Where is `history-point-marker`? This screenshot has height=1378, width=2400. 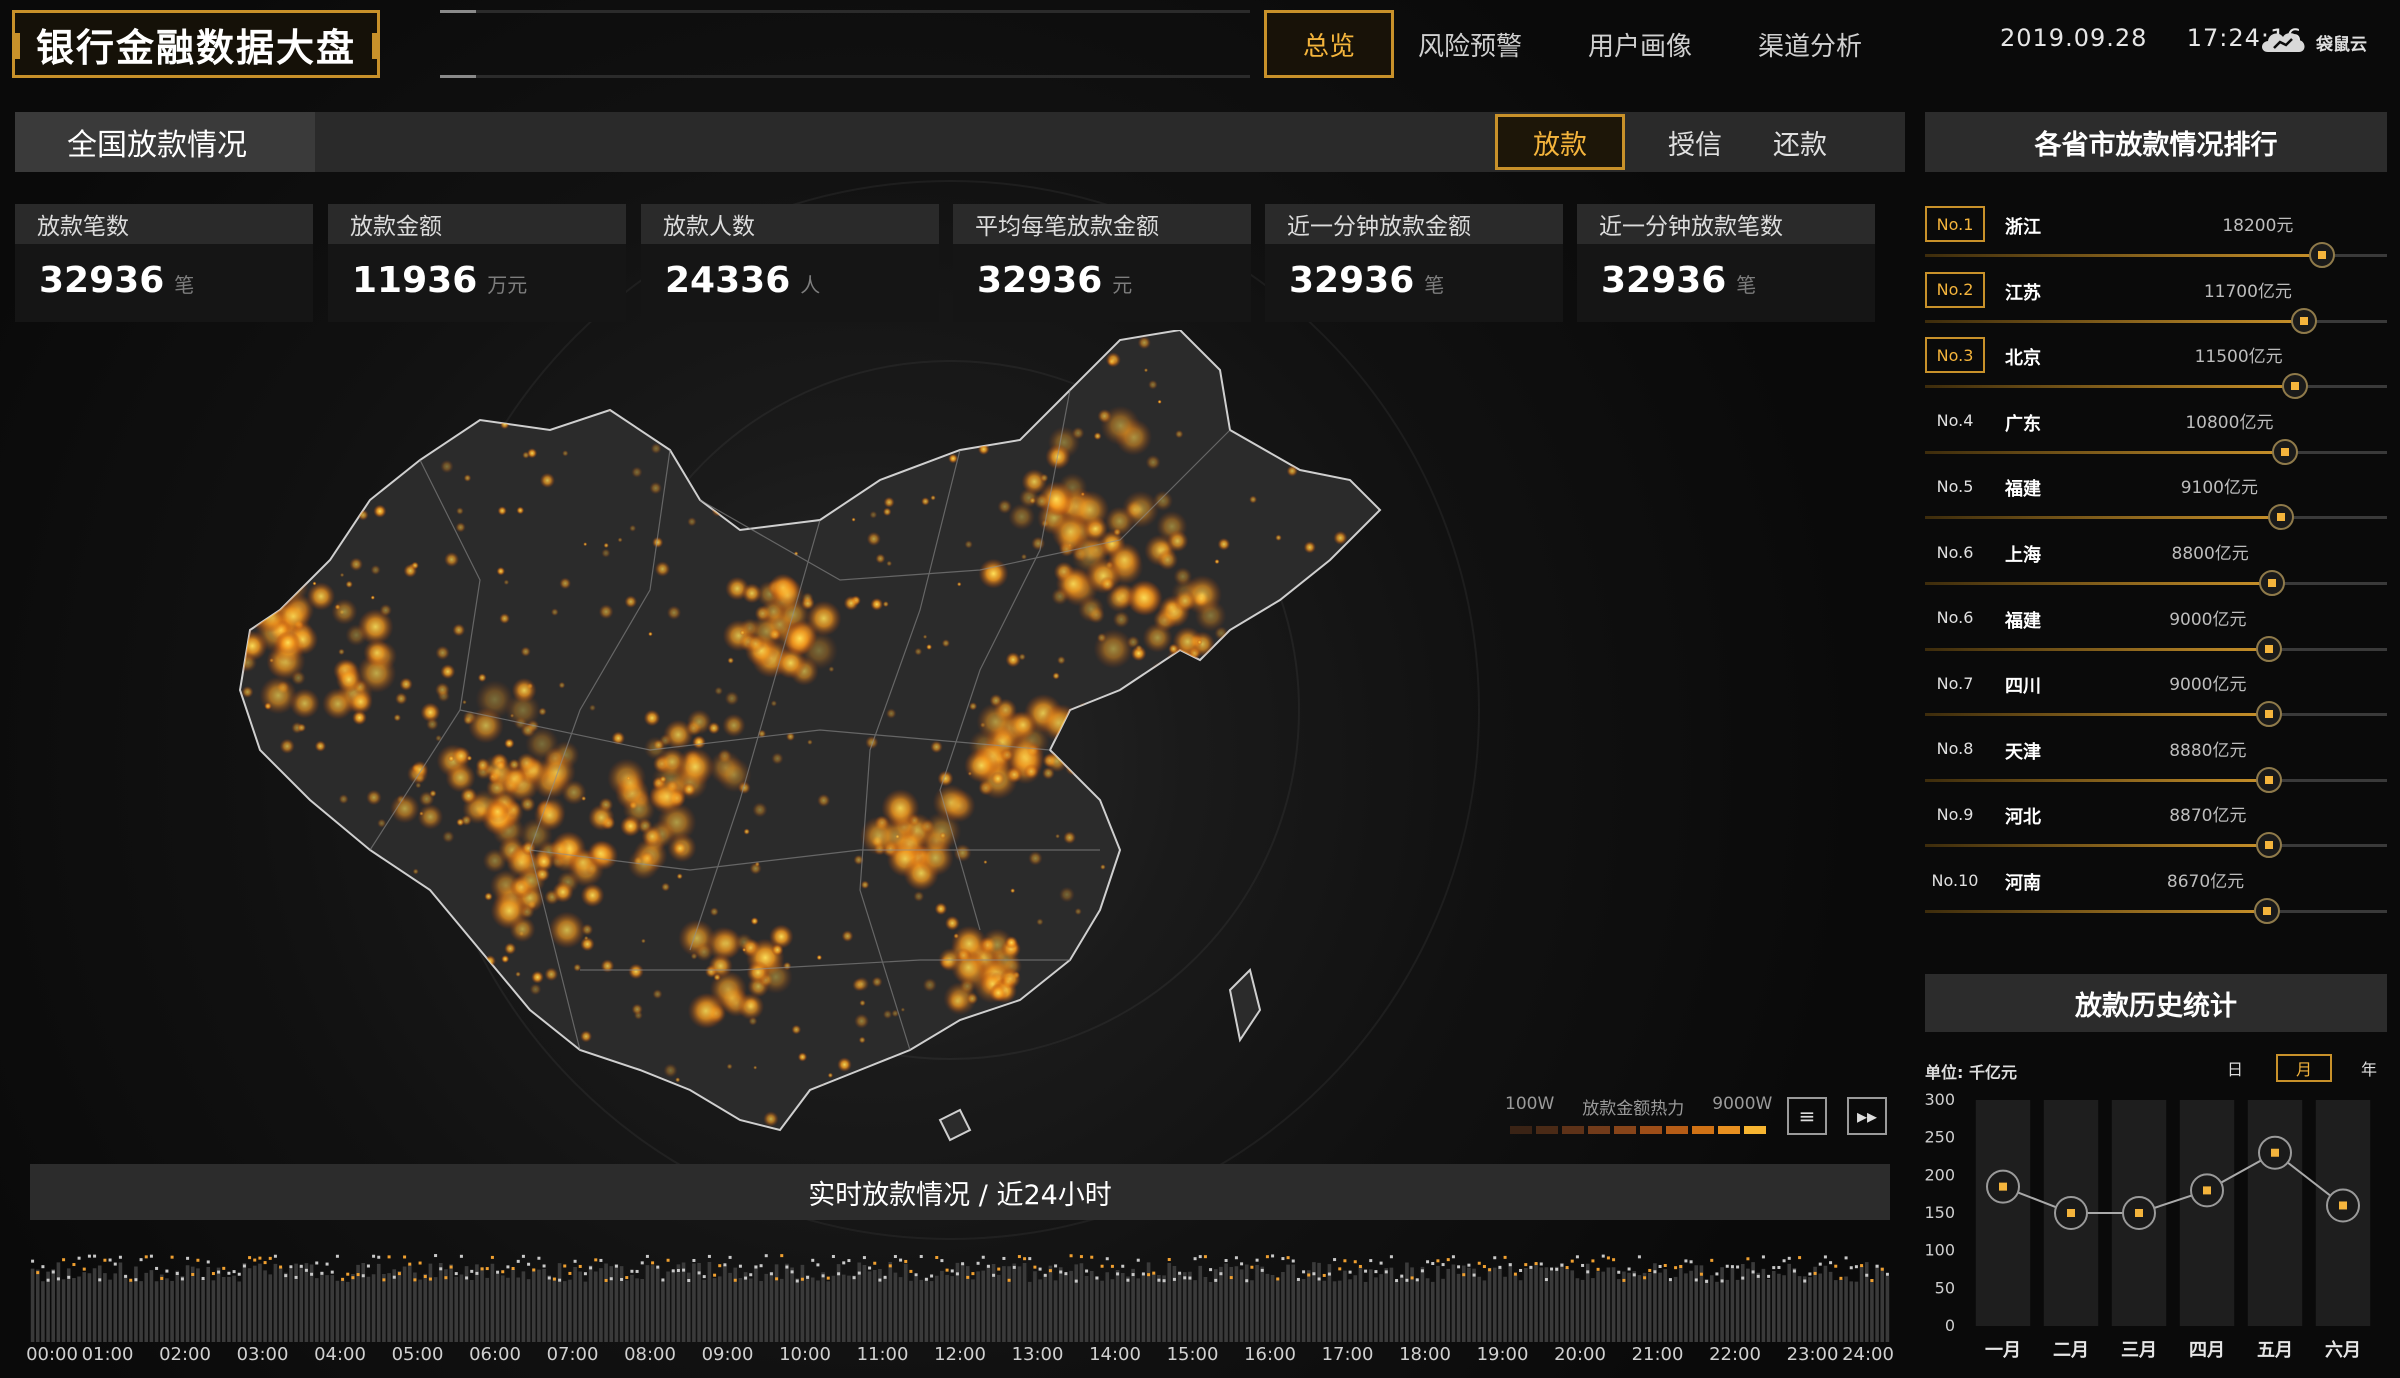 history-point-marker is located at coordinates (2275, 1152).